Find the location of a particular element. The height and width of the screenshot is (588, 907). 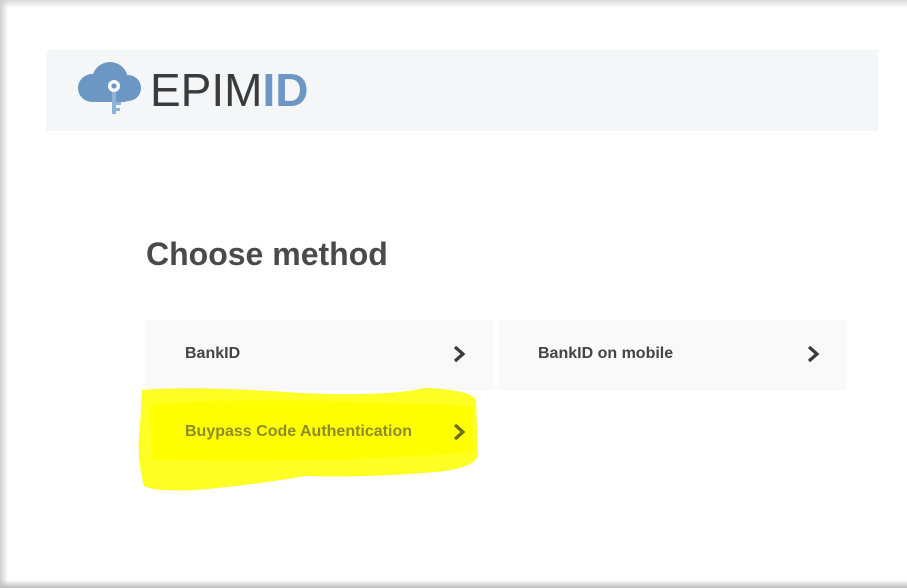

epimid-logo: EPIMID is located at coordinates (189, 89).